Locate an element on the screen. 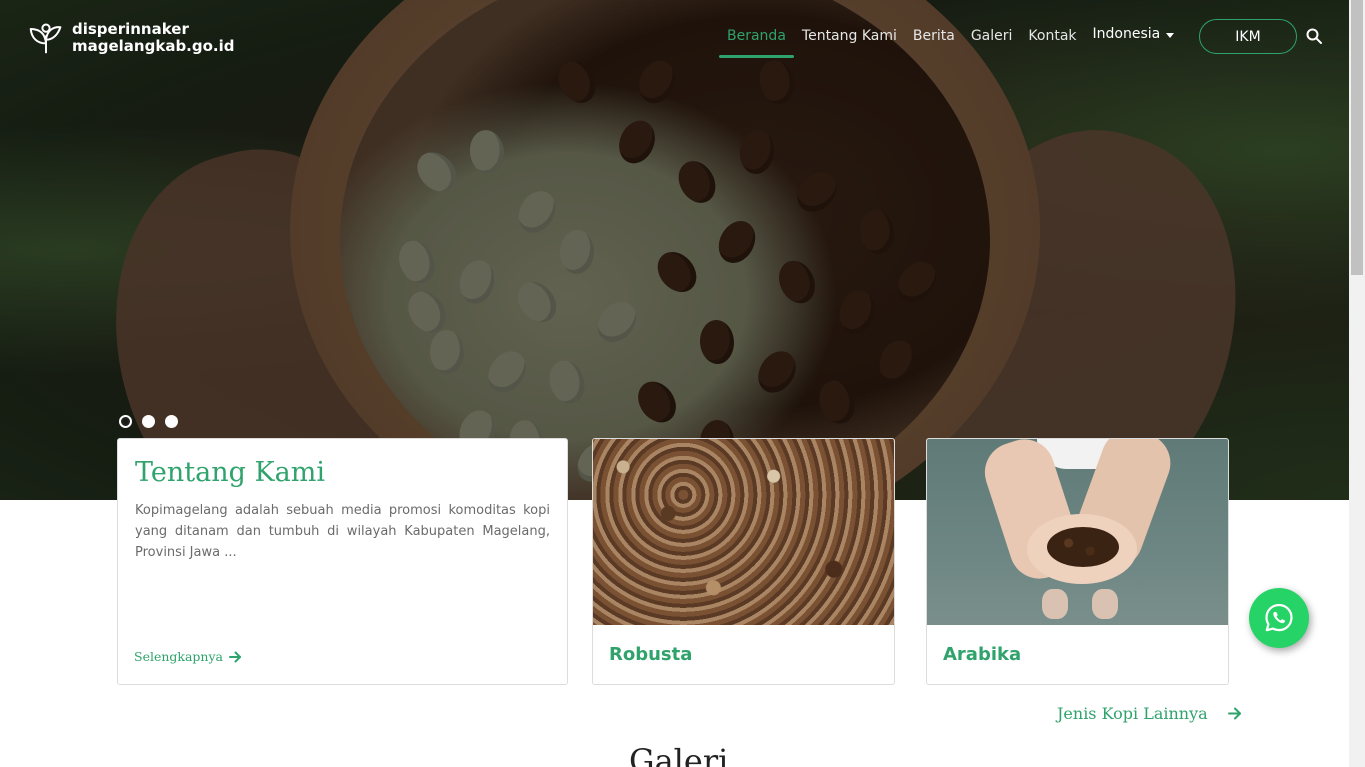  coffee-name-arabika: Arabika is located at coordinates (982, 654).